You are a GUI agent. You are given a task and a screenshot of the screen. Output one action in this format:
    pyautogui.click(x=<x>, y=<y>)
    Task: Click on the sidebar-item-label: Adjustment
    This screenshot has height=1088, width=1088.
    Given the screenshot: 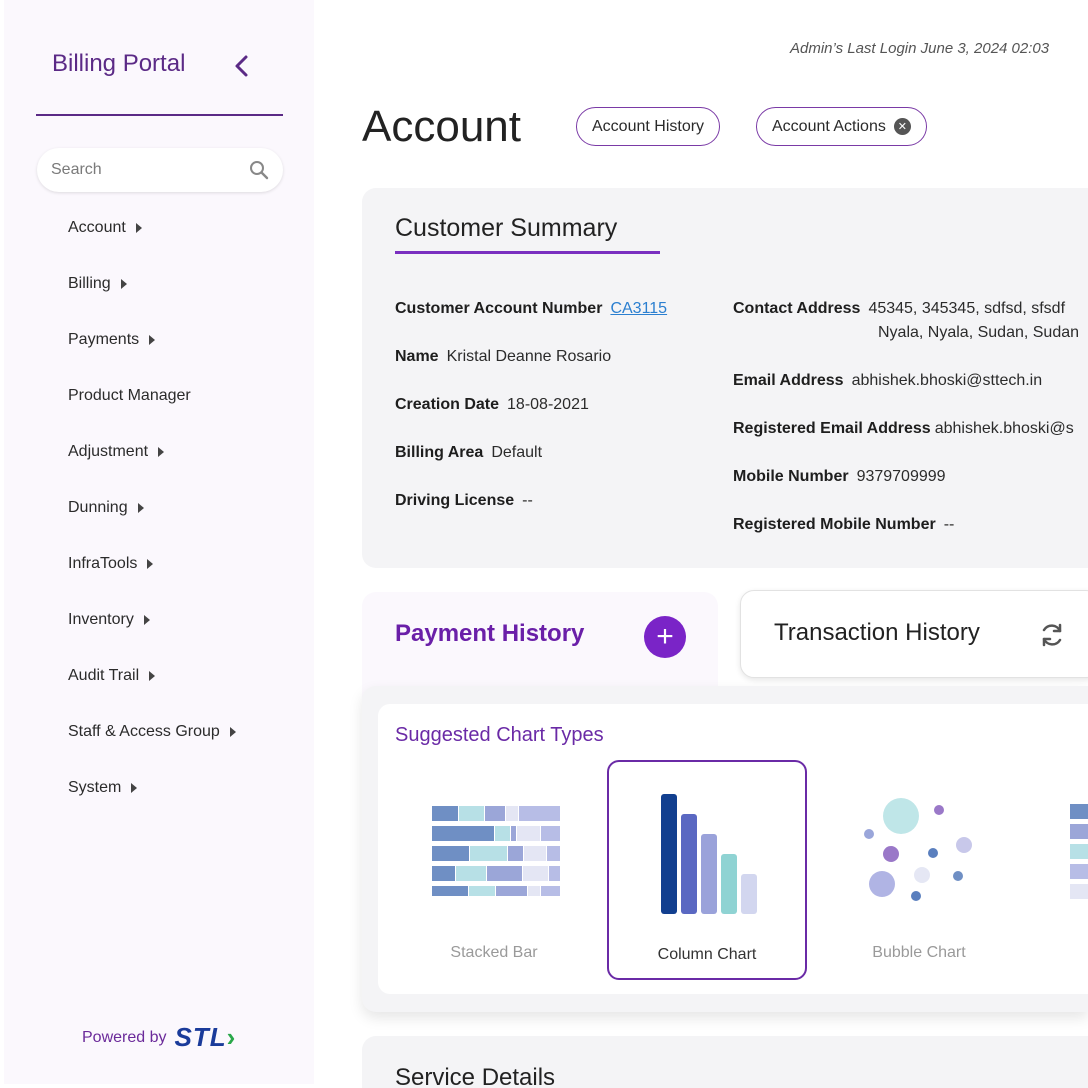 What is the action you would take?
    pyautogui.click(x=108, y=451)
    